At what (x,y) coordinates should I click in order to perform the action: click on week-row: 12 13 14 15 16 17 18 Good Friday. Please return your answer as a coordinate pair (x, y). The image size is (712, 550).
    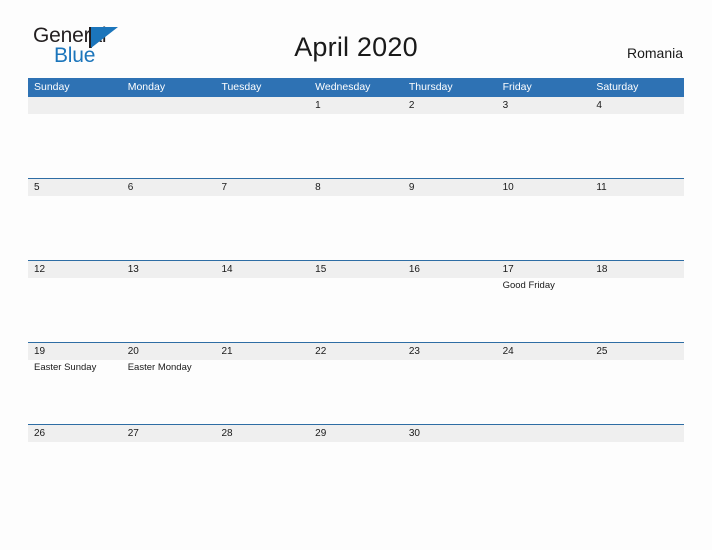
    Looking at the image, I should click on (356, 301).